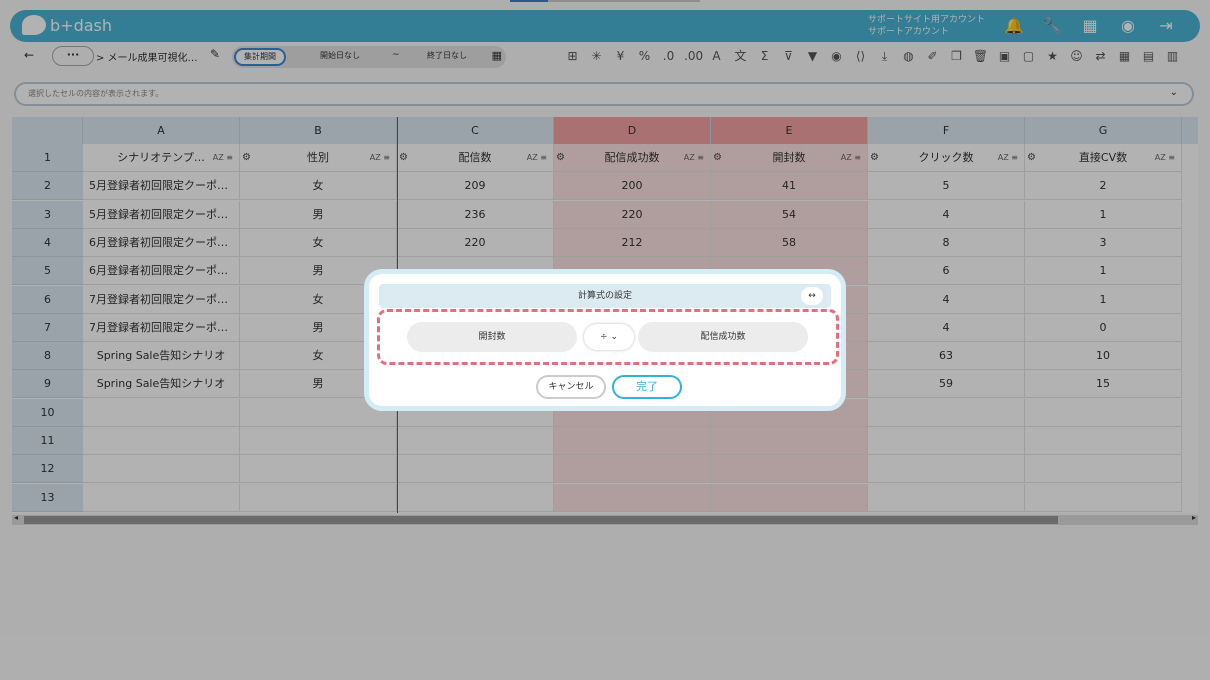 This screenshot has width=1210, height=680. I want to click on cancel-button: キャンセル, so click(571, 387).